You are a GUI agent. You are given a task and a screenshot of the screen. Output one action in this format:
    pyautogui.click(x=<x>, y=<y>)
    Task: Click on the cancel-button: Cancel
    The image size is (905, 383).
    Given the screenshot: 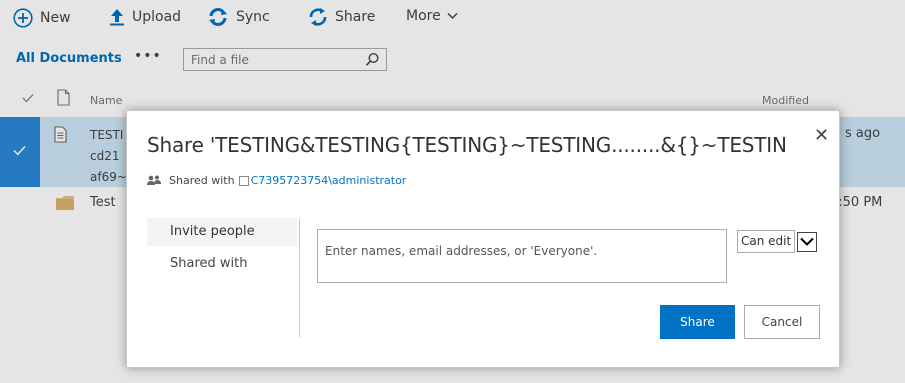 What is the action you would take?
    pyautogui.click(x=782, y=322)
    